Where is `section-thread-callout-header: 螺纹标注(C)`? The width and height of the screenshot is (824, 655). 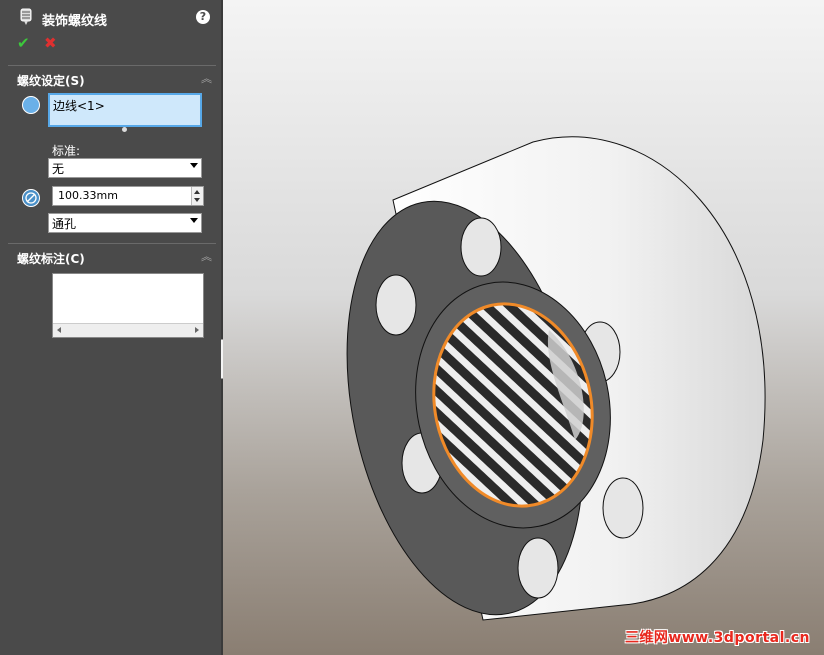 section-thread-callout-header: 螺纹标注(C) is located at coordinates (51, 258).